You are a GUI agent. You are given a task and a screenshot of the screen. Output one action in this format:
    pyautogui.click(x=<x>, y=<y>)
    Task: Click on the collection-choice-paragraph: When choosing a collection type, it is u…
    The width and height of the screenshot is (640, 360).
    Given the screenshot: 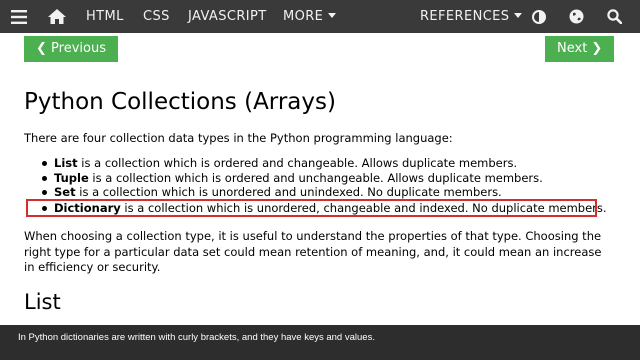 What is the action you would take?
    pyautogui.click(x=313, y=251)
    